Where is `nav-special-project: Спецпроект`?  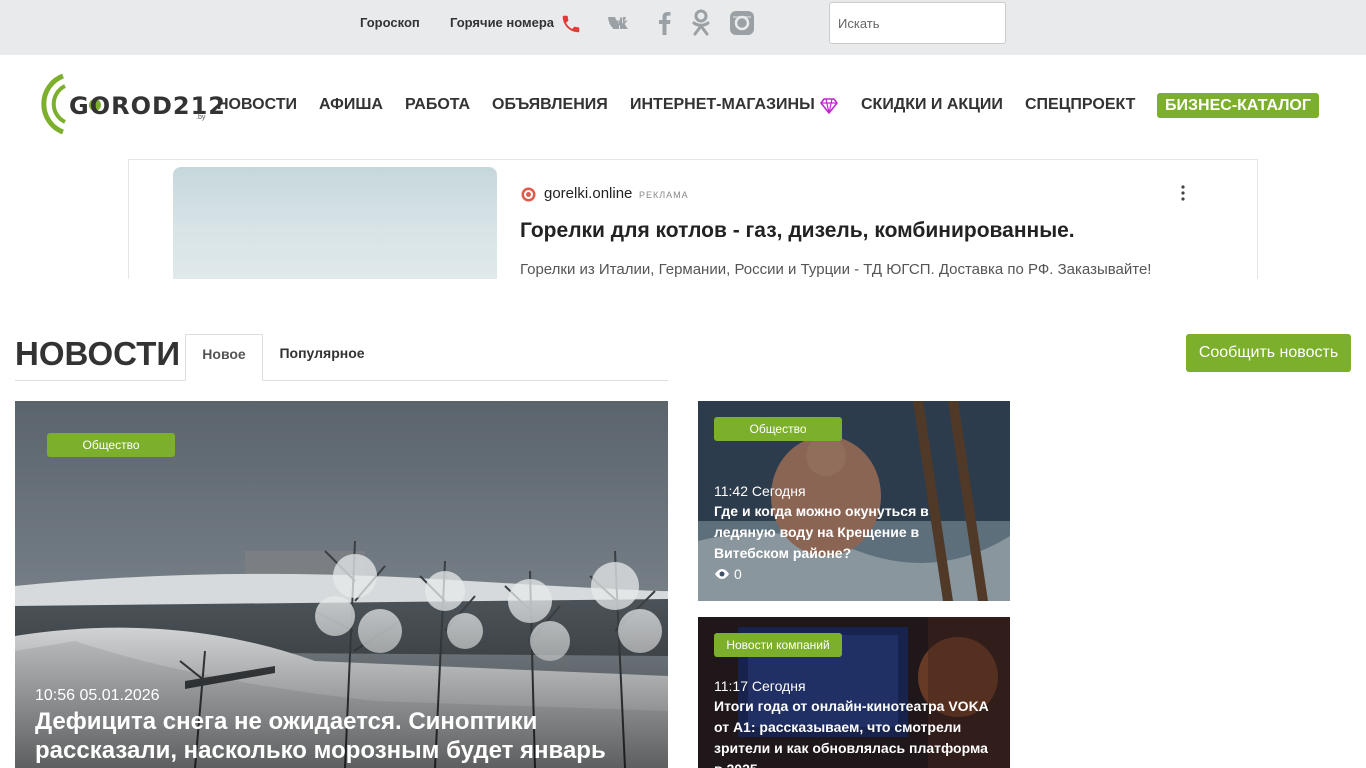 nav-special-project: Спецпроект is located at coordinates (1080, 105).